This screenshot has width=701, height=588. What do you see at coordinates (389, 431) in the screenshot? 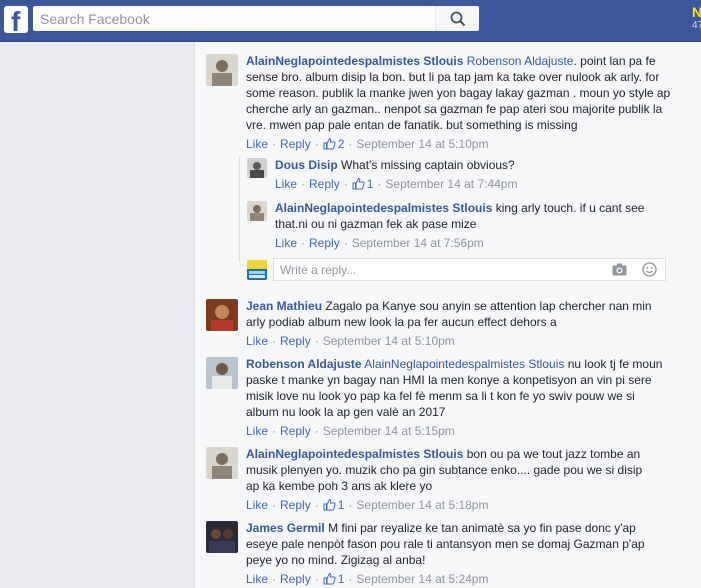
I see `comment-timestamp: September 14 at 5:15pm` at bounding box center [389, 431].